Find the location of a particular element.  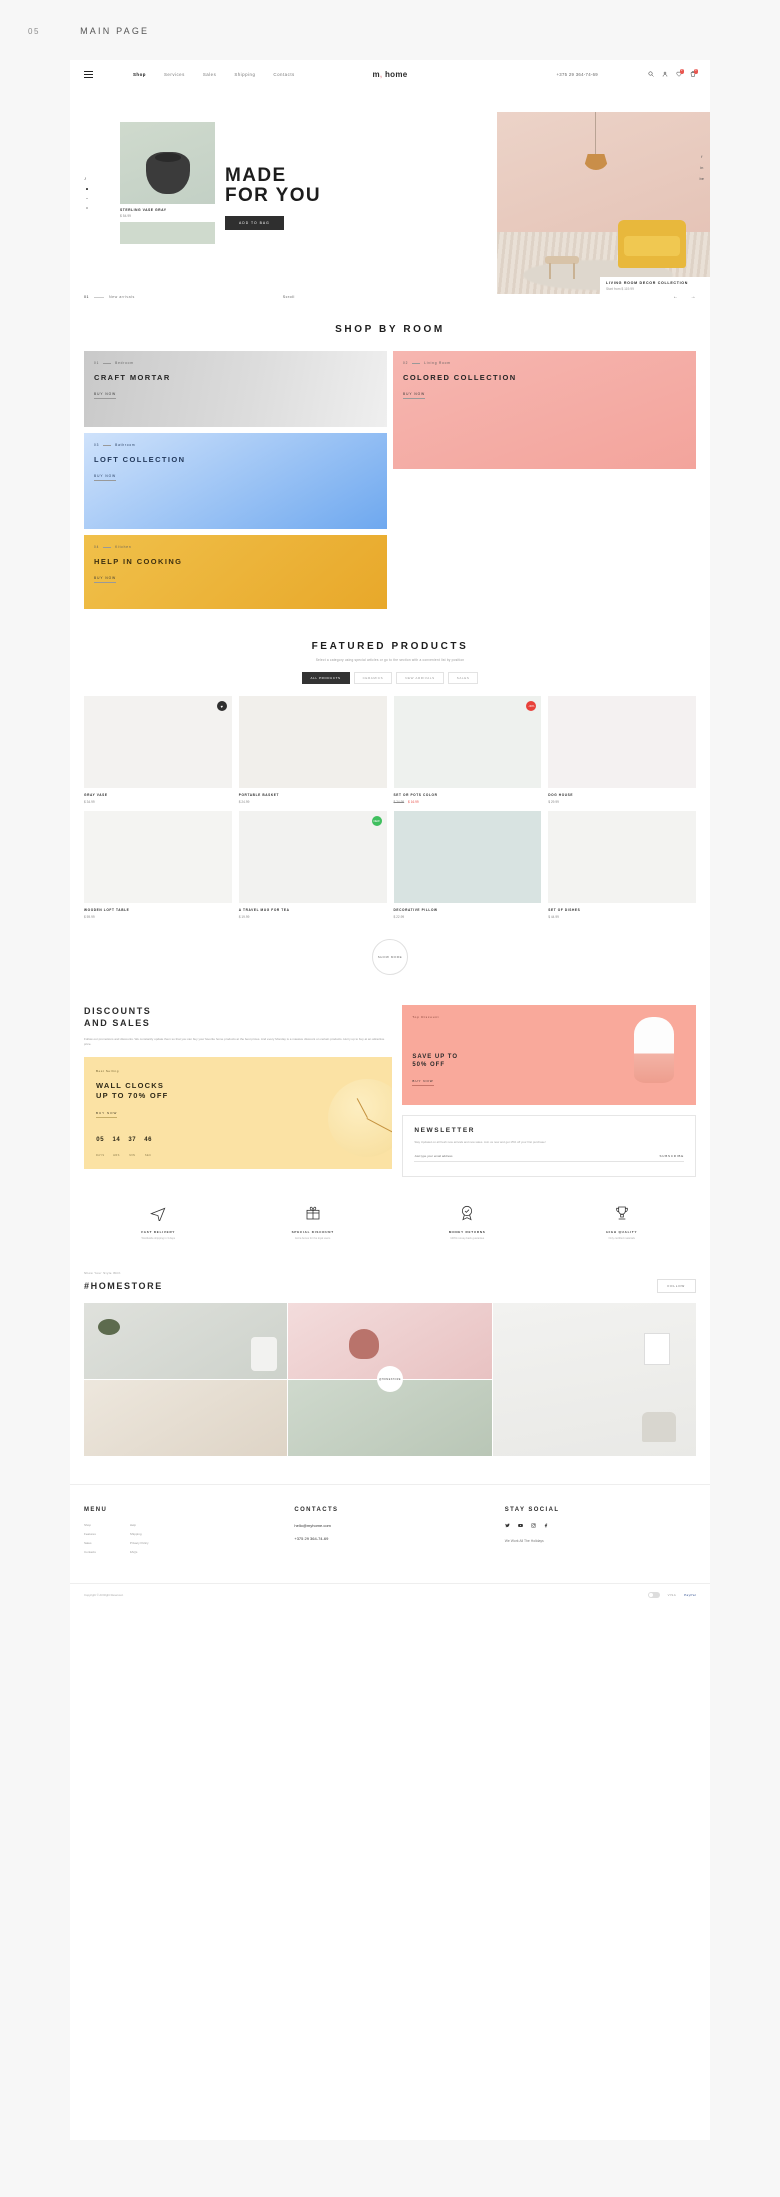

add-to-bag-button: ADD TO BAG is located at coordinates (254, 223).